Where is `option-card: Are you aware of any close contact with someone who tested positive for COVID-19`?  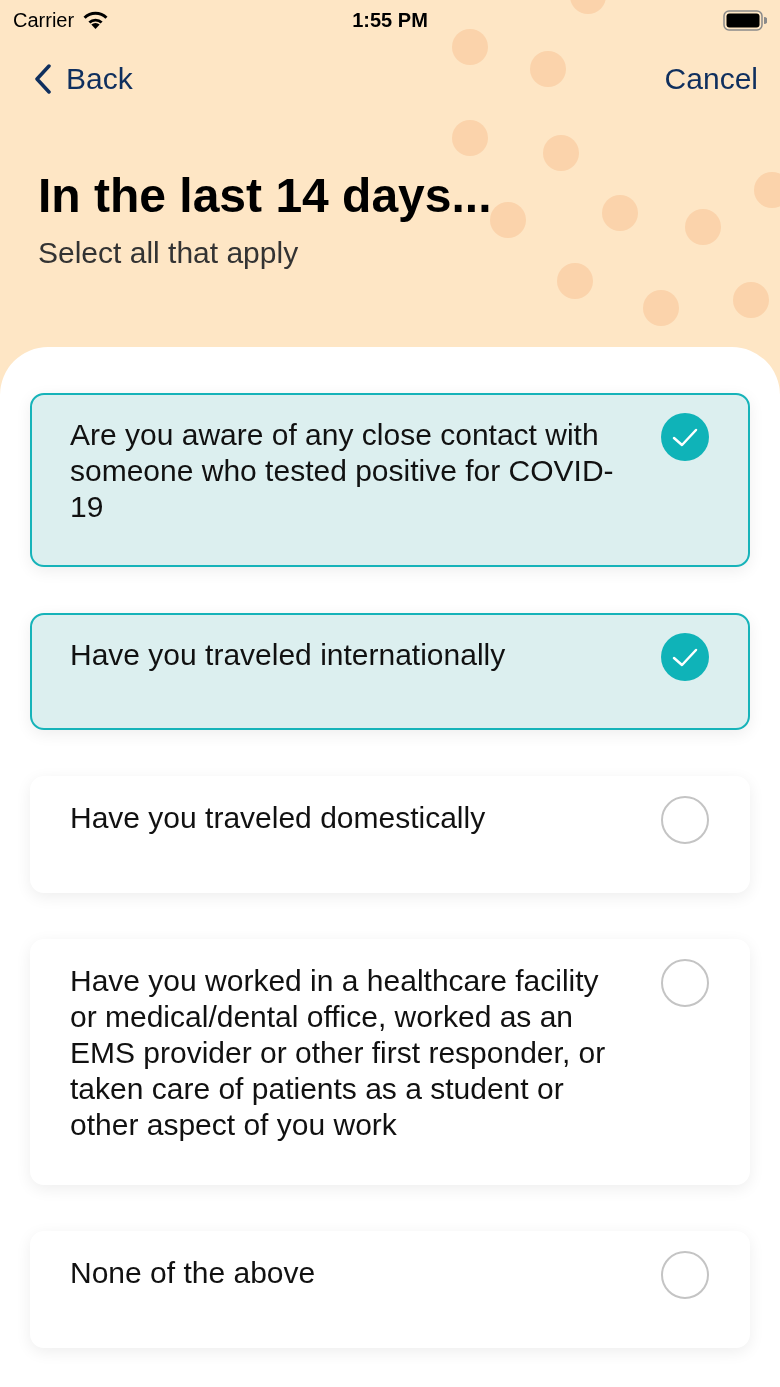
option-card: Are you aware of any close contact with someone who tested positive for COVID-19 is located at coordinates (390, 480).